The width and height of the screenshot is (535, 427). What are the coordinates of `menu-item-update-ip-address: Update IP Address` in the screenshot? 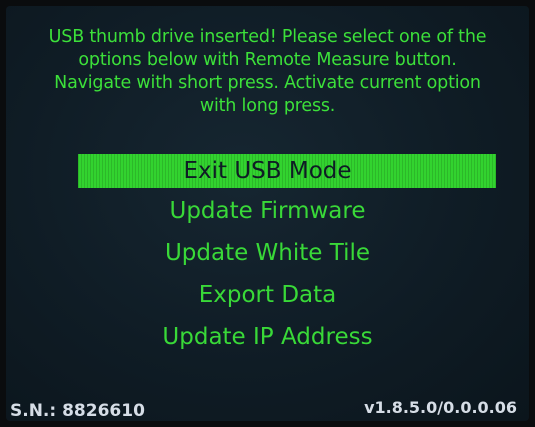 It's located at (267, 337).